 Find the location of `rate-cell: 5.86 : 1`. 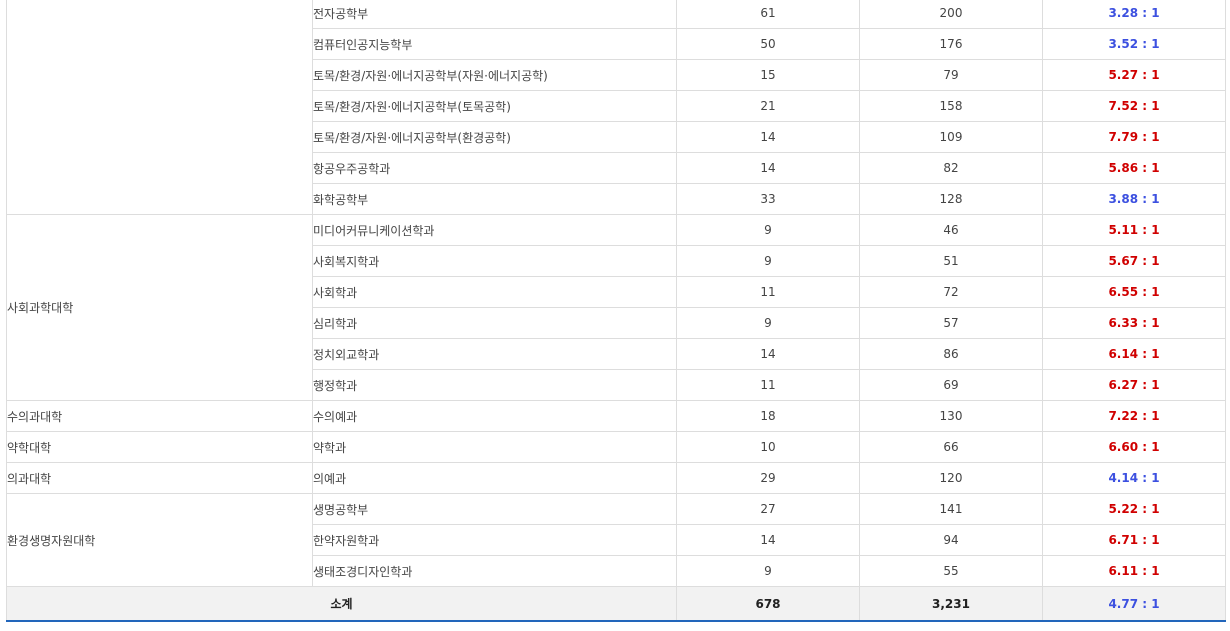

rate-cell: 5.86 : 1 is located at coordinates (1134, 168).